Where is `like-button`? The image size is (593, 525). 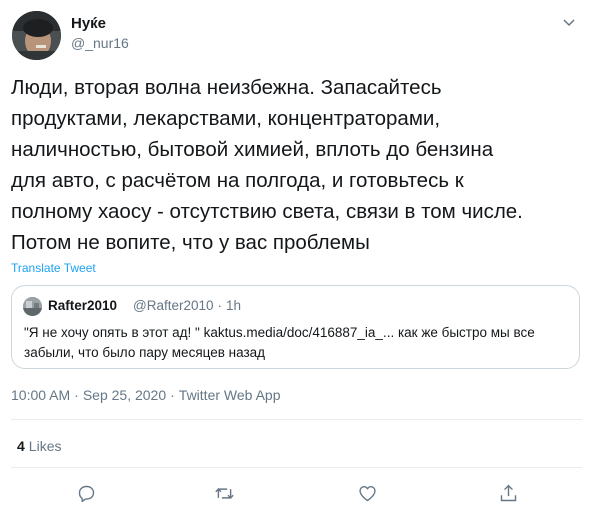 like-button is located at coordinates (367, 493).